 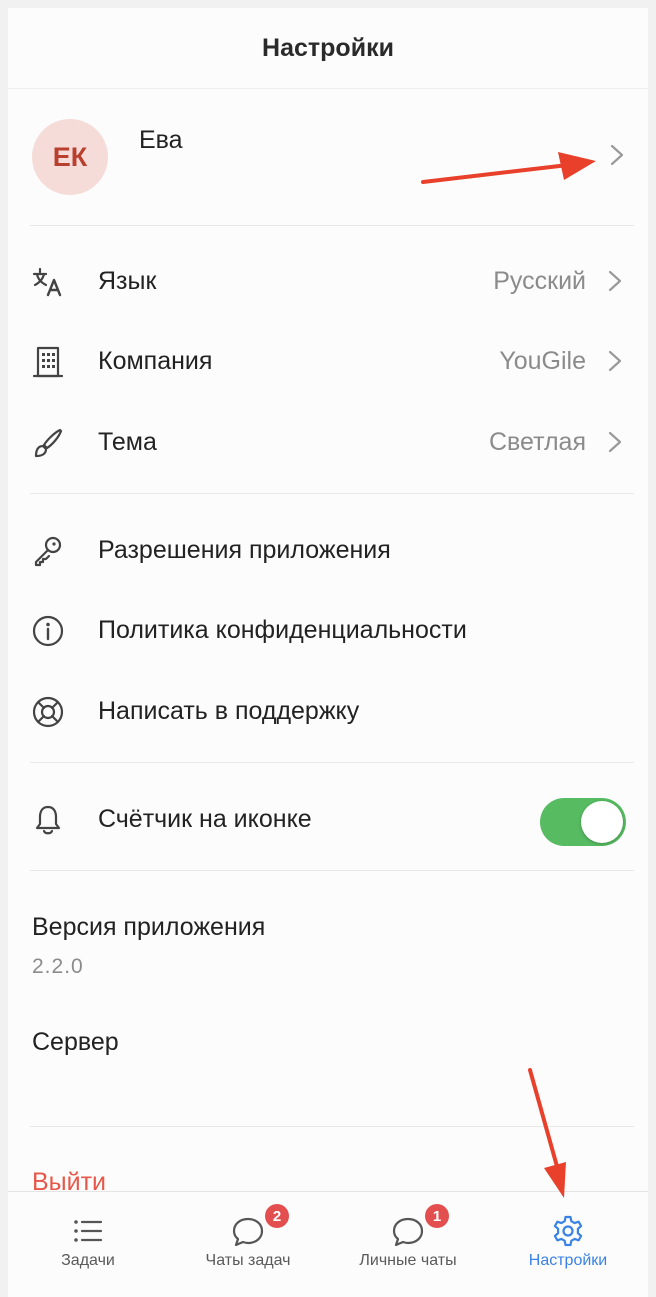 I want to click on settings-row-language: Язык Русский, so click(x=328, y=281).